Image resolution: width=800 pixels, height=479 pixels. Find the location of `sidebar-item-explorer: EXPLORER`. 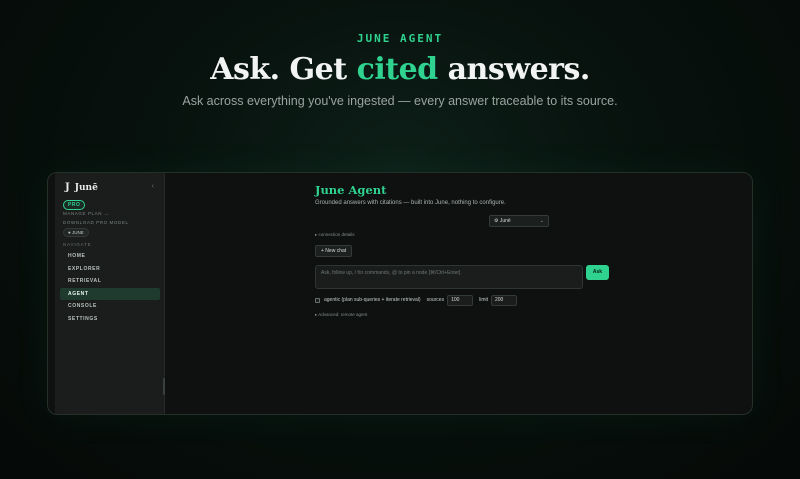

sidebar-item-explorer: EXPLORER is located at coordinates (110, 269).